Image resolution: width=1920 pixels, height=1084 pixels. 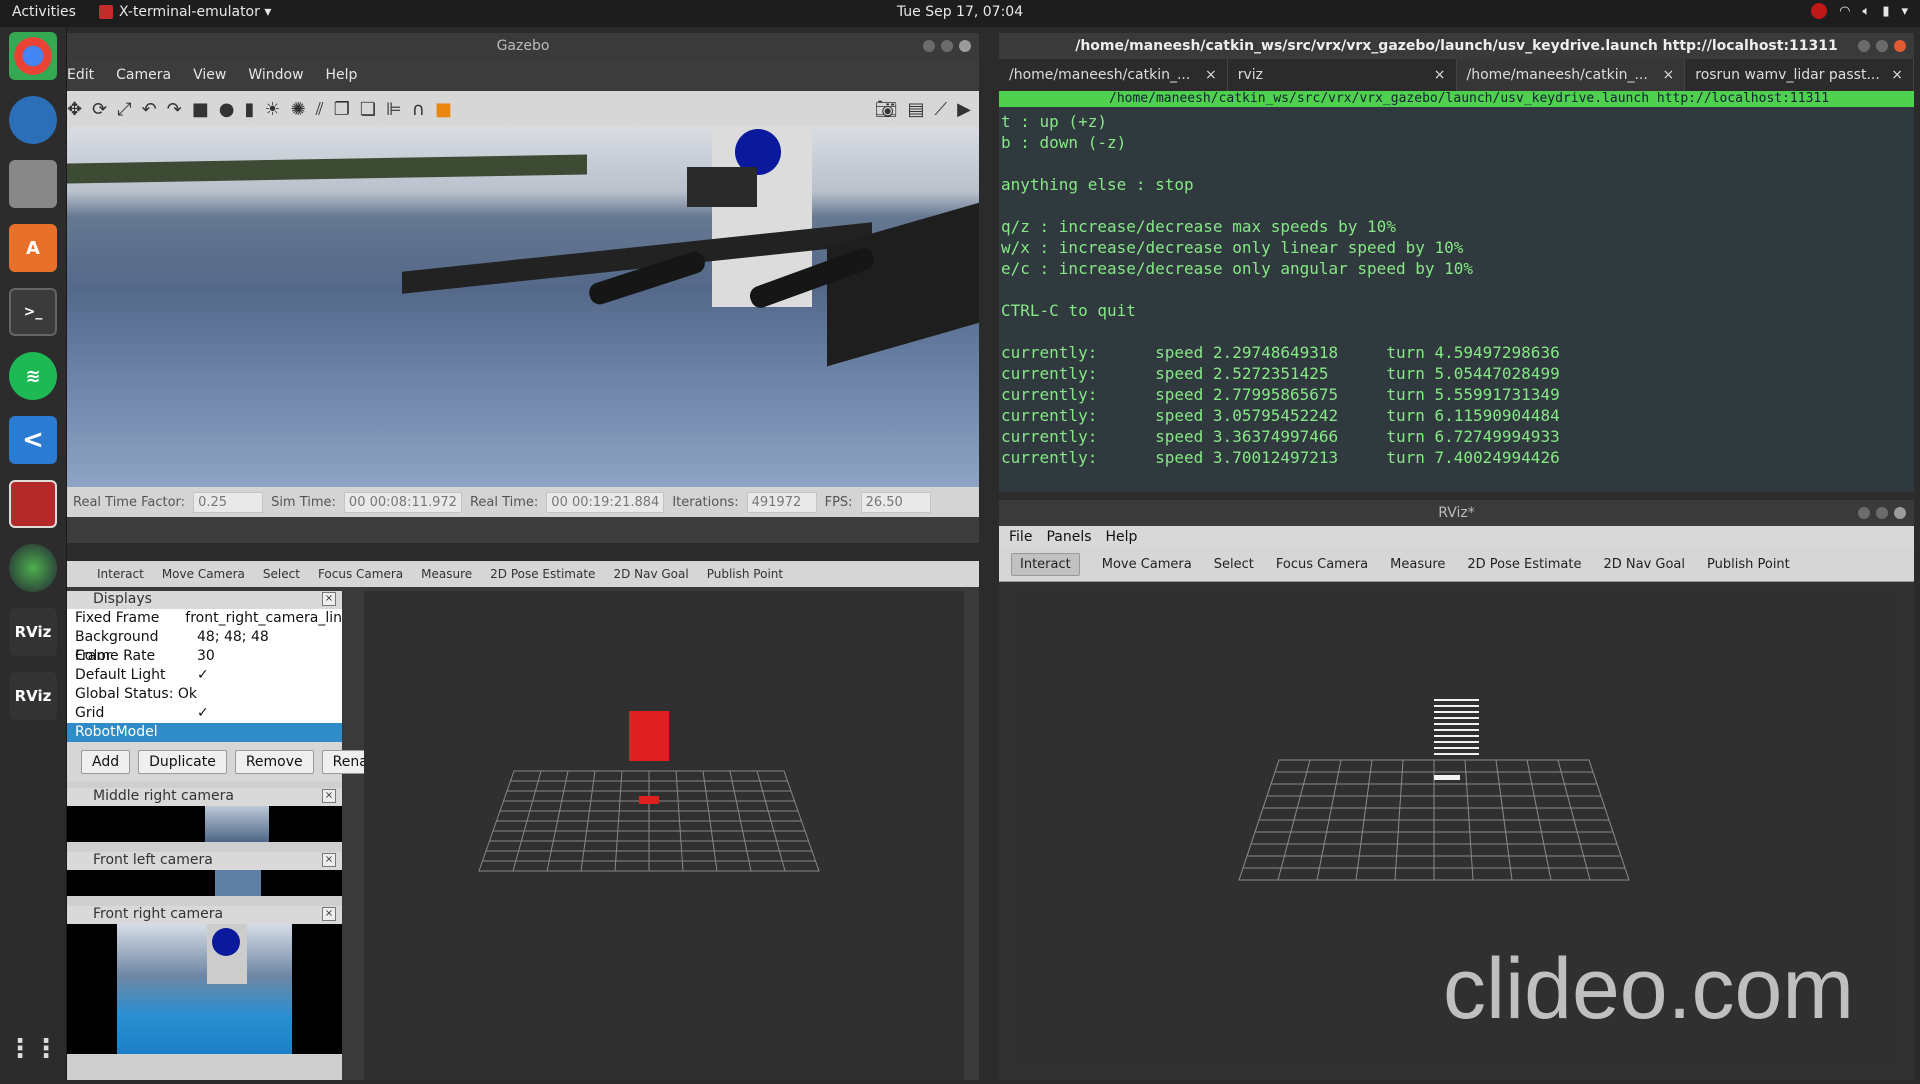 What do you see at coordinates (33, 312) in the screenshot?
I see `terminal-icon: >_` at bounding box center [33, 312].